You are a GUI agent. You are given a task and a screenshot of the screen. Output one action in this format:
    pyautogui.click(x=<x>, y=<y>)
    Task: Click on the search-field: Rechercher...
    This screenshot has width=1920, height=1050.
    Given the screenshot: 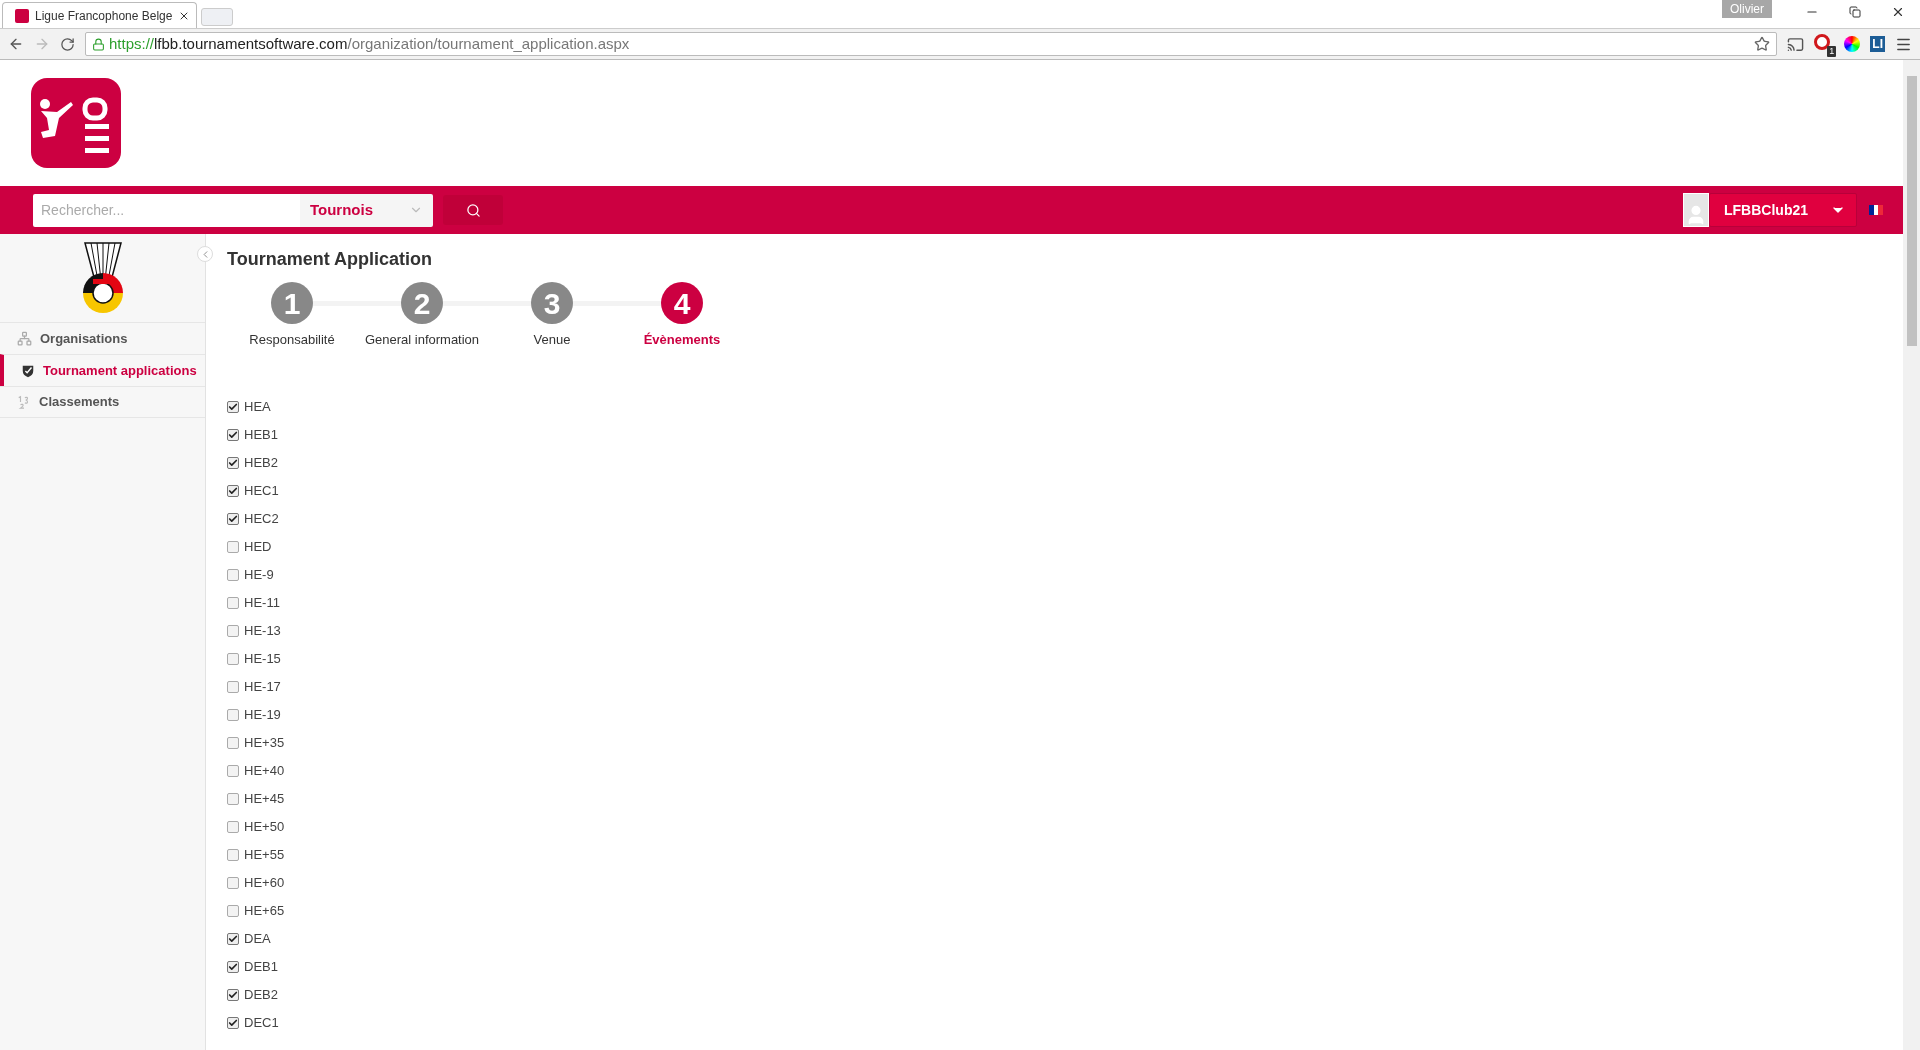 What is the action you would take?
    pyautogui.click(x=166, y=210)
    